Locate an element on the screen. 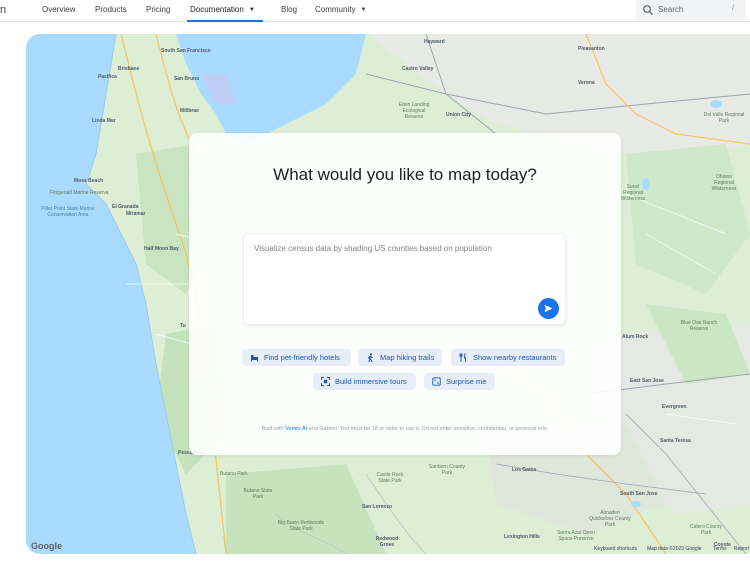 The image size is (750, 579). disclaimer-prefix: Built with is located at coordinates (273, 429).